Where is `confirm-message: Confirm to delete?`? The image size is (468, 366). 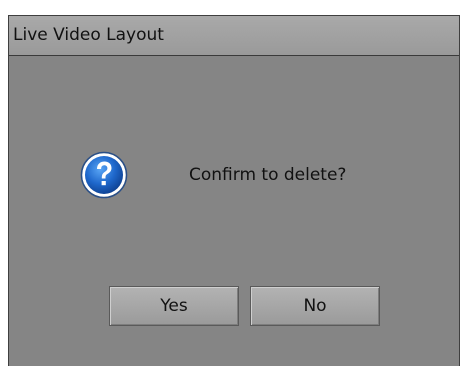
confirm-message: Confirm to delete? is located at coordinates (268, 175).